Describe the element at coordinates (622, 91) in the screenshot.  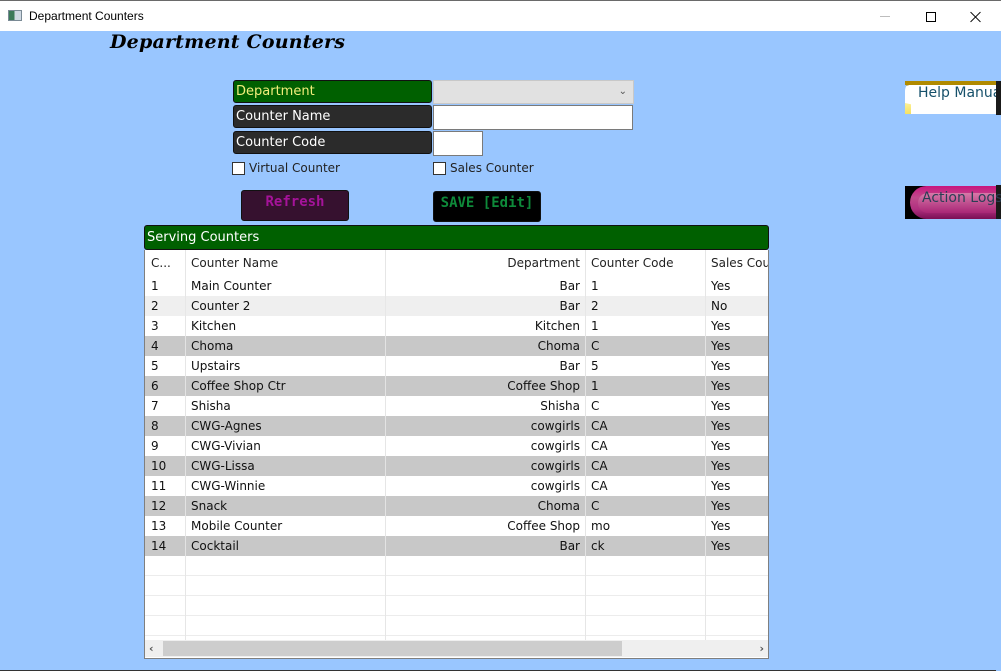
I see `chevron-down-icon: ⌄` at that location.